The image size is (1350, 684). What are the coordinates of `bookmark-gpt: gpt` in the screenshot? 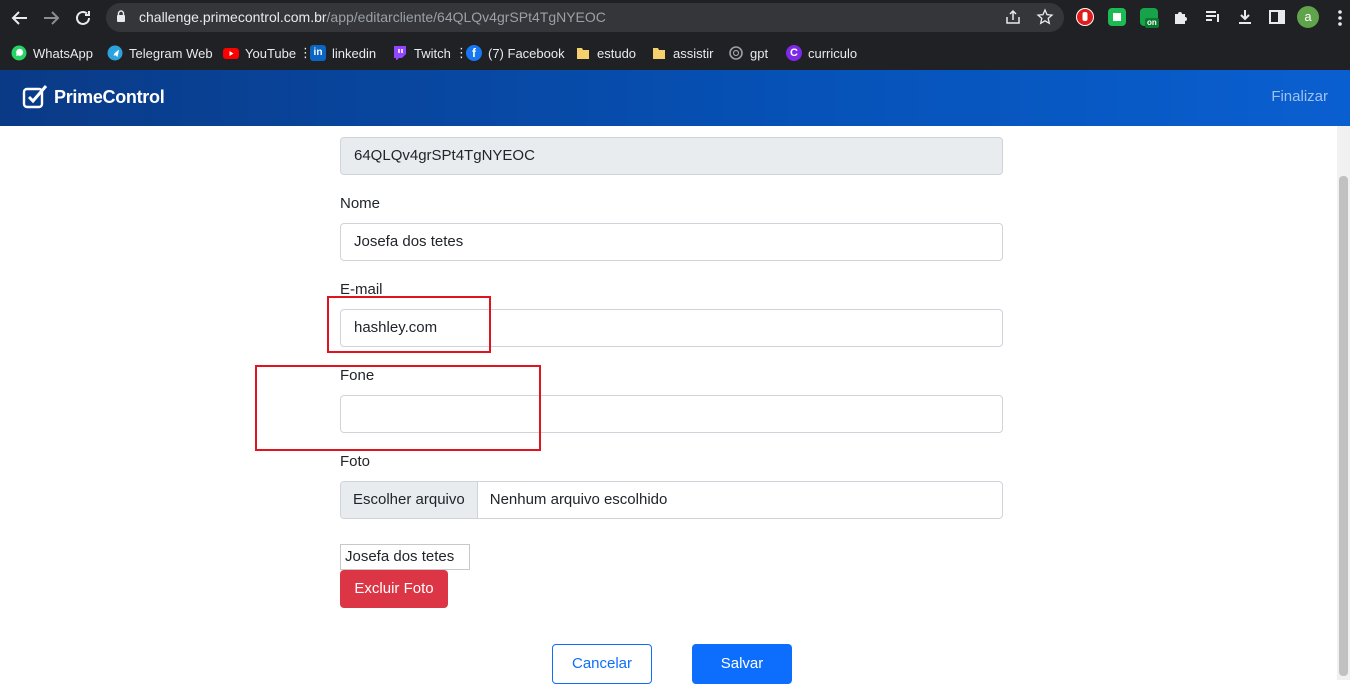 It's located at (748, 53).